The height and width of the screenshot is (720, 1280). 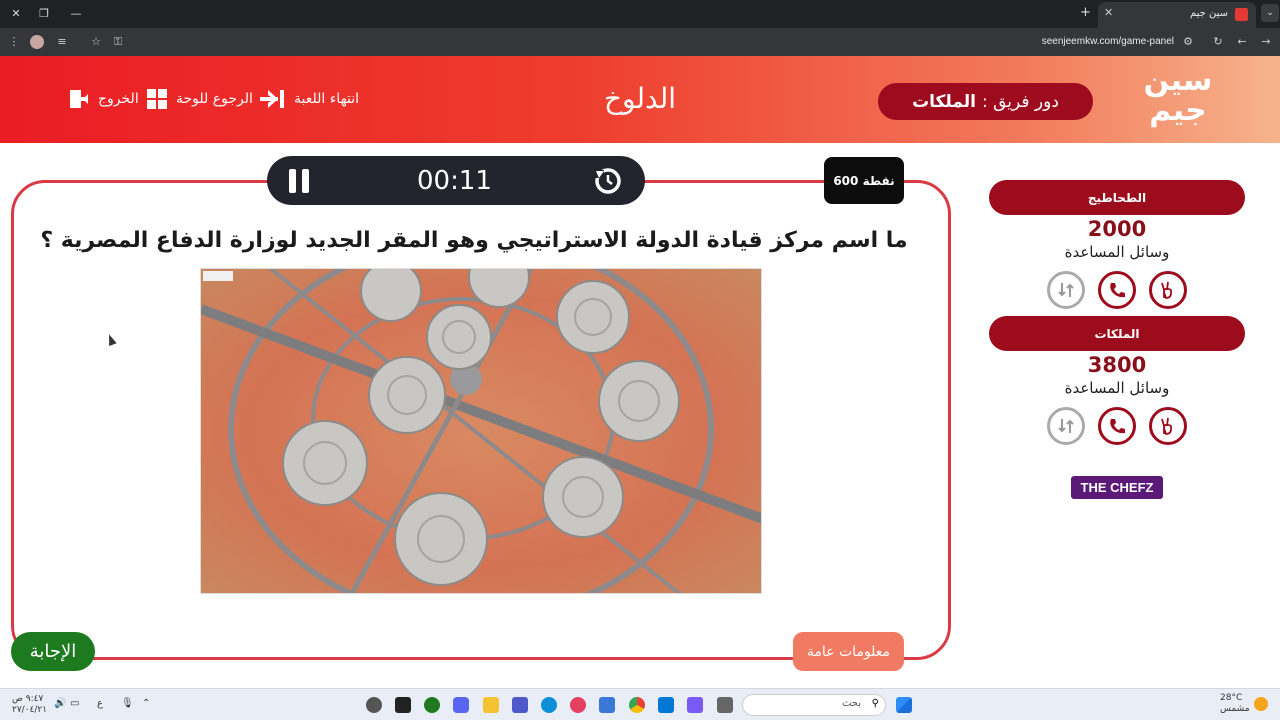 What do you see at coordinates (1117, 487) in the screenshot?
I see `sponsor-logo: THE CHEFZ` at bounding box center [1117, 487].